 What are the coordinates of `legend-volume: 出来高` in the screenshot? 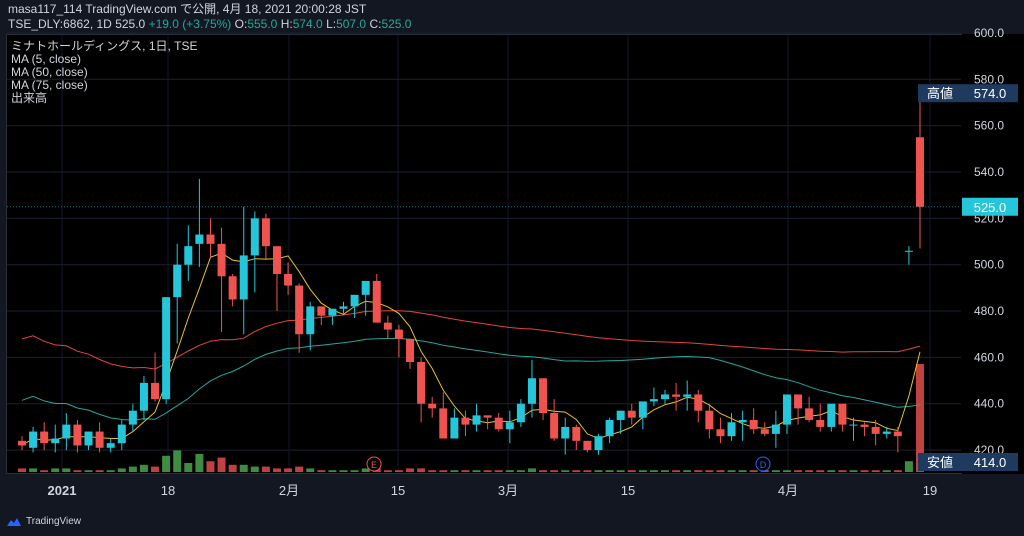 It's located at (104, 98).